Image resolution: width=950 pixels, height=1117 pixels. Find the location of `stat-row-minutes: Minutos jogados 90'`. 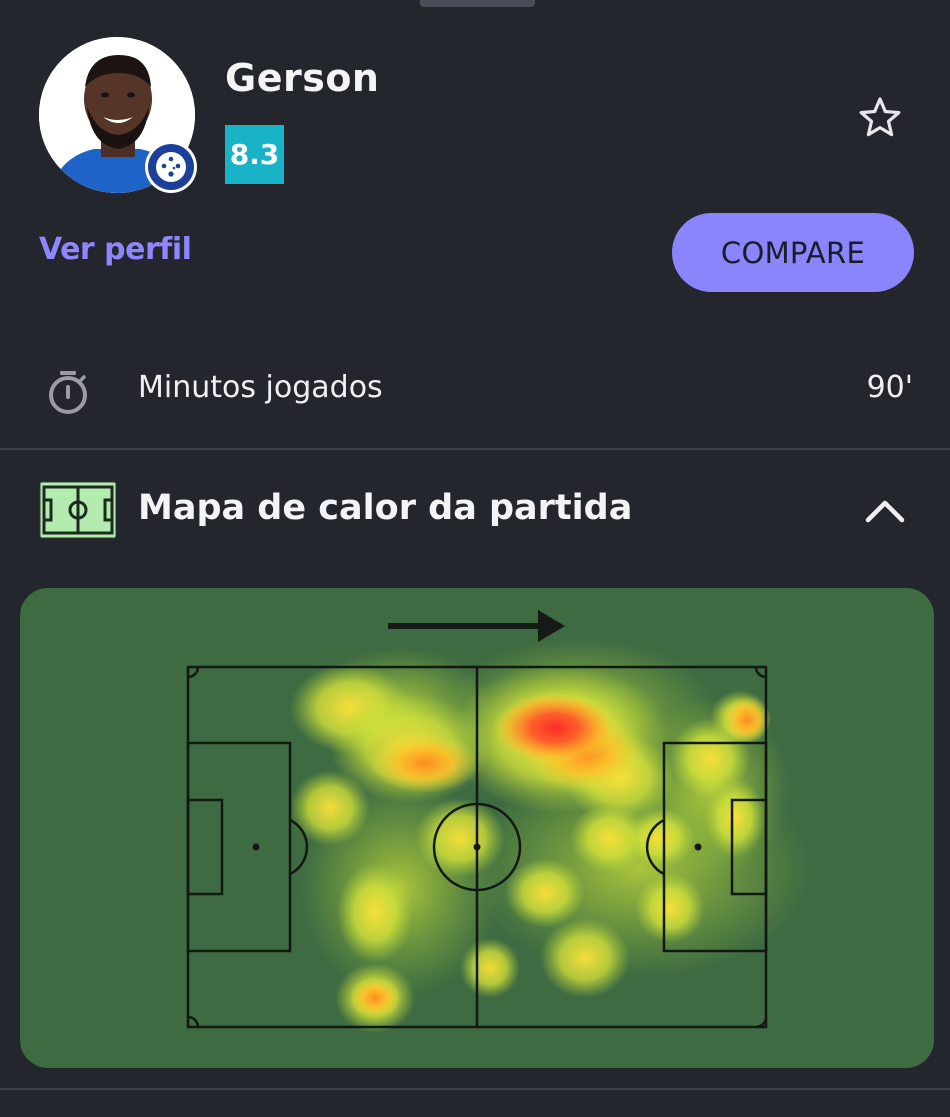

stat-row-minutes: Minutos jogados 90' is located at coordinates (475, 390).